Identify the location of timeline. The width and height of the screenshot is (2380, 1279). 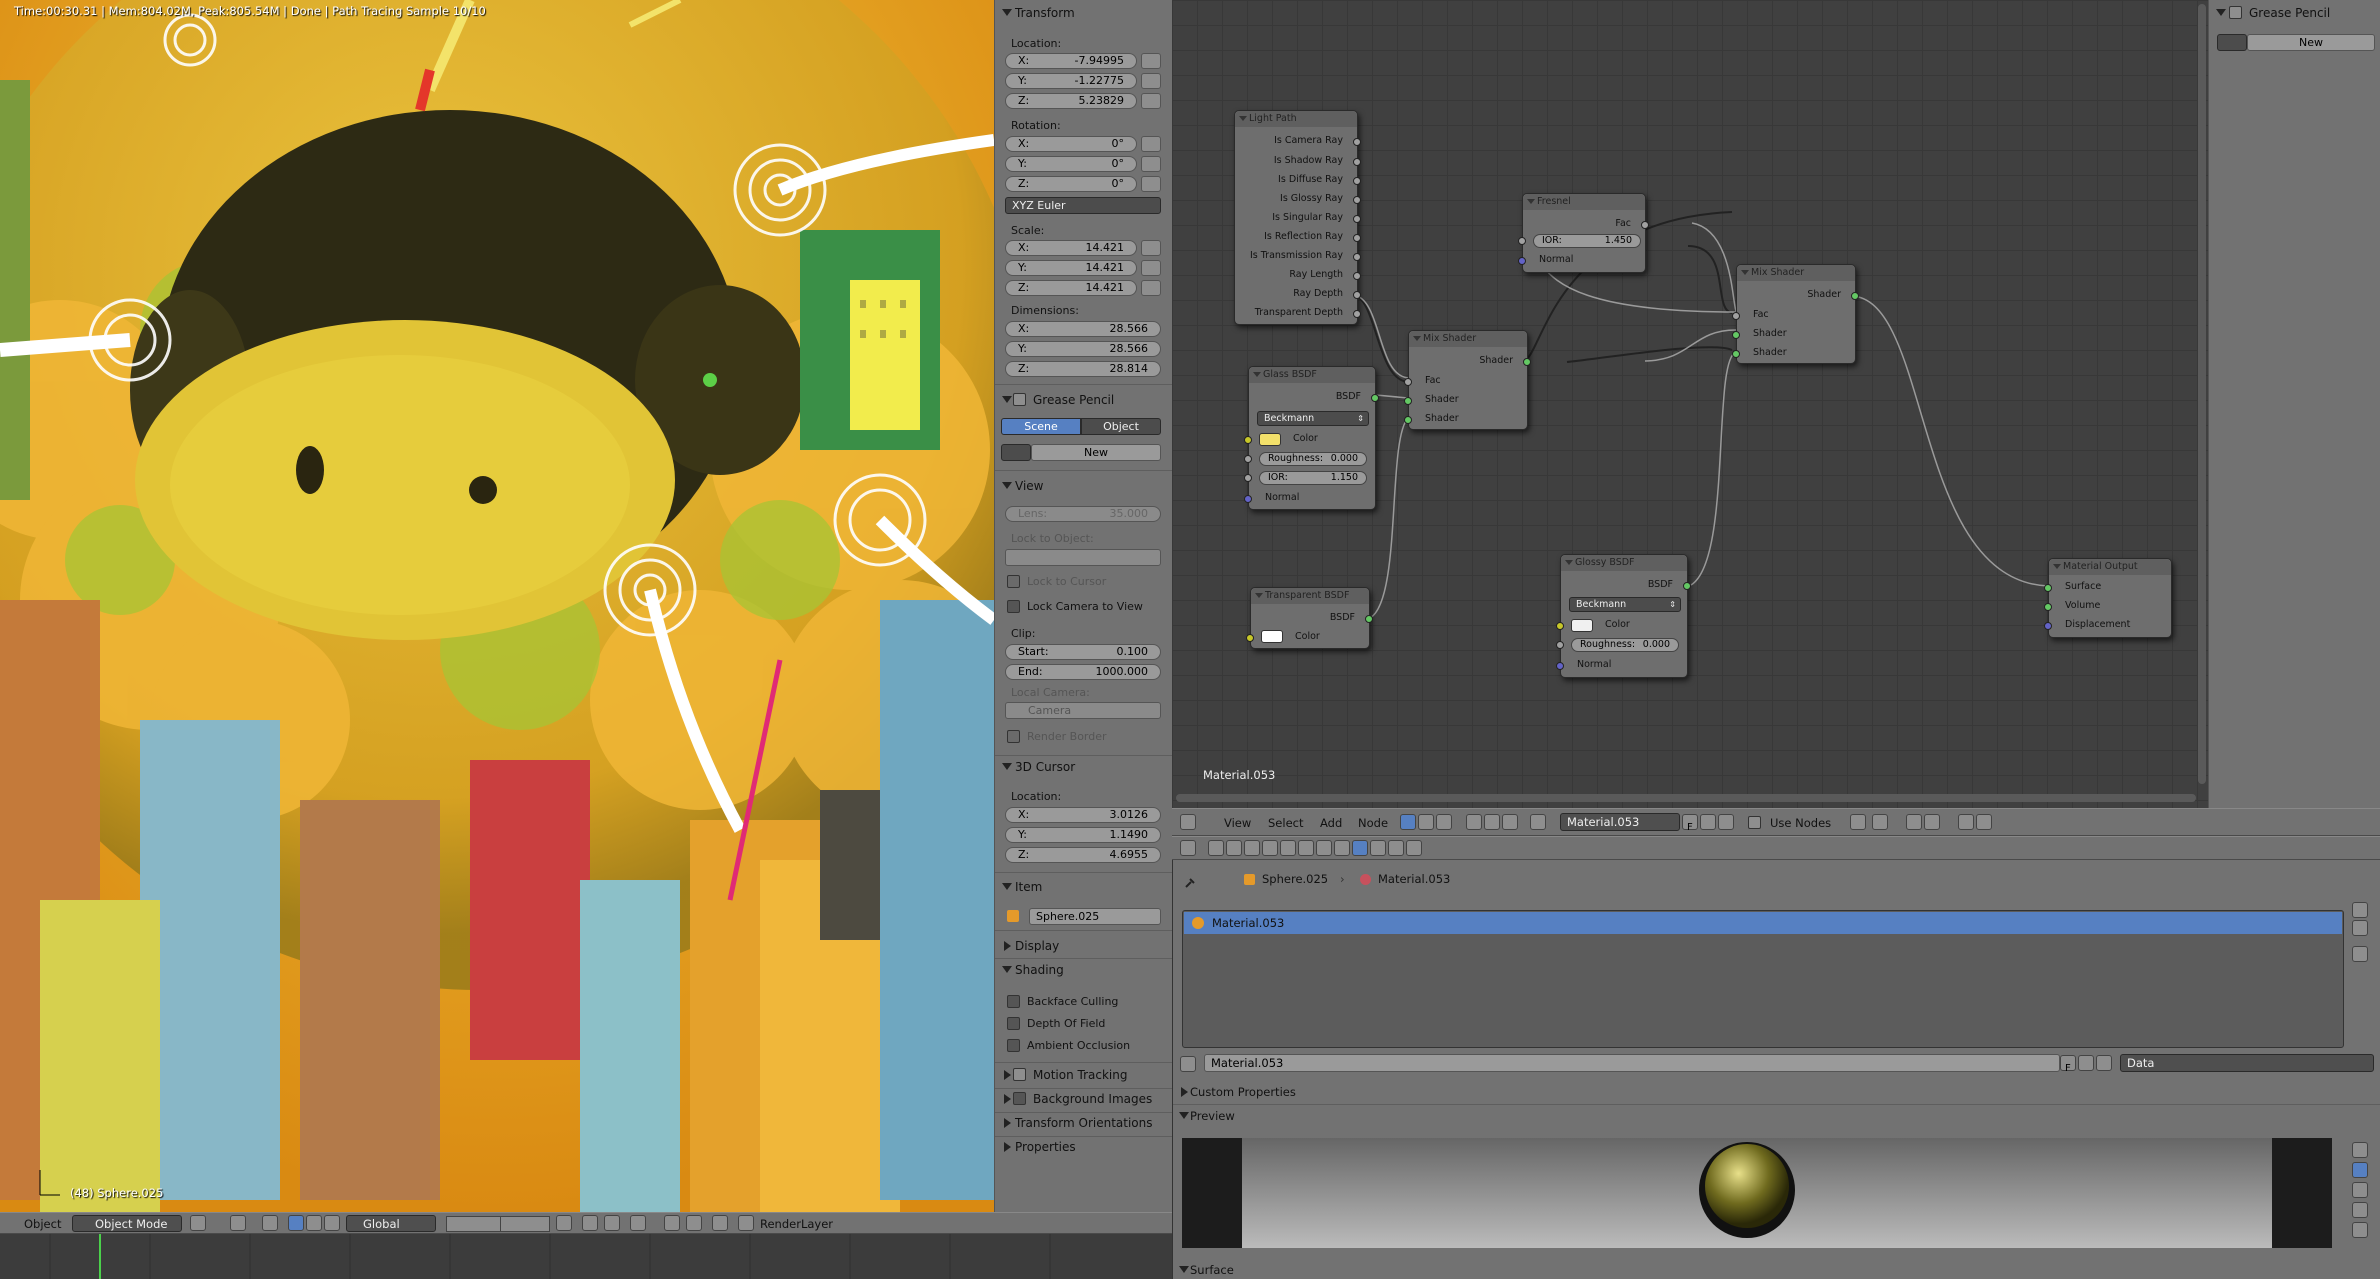
(586, 1256).